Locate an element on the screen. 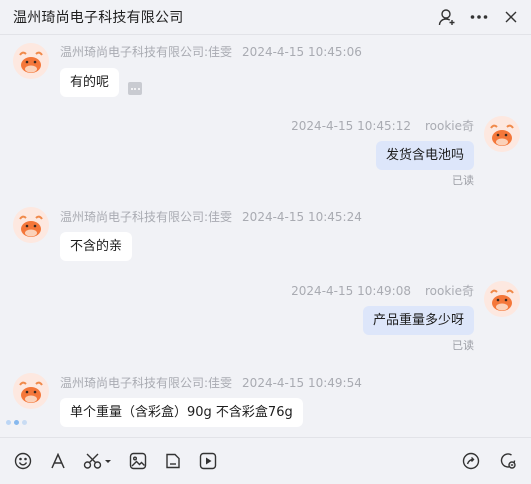 The image size is (531, 484). message-meta: 温州琦尚电子科技有限公司:佳雯 2024-4-15 10:45:24 is located at coordinates (211, 216).